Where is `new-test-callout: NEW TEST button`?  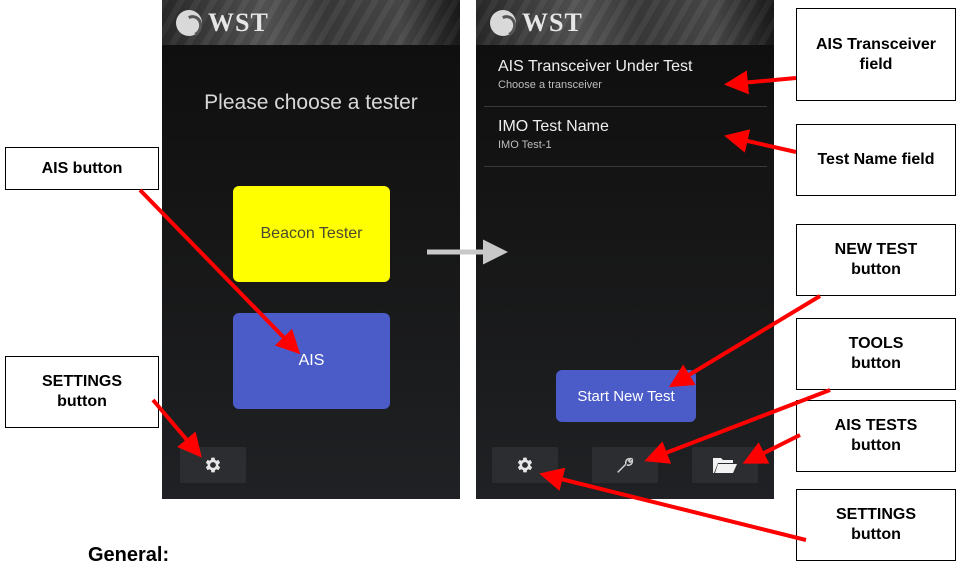
new-test-callout: NEW TEST button is located at coordinates (876, 260).